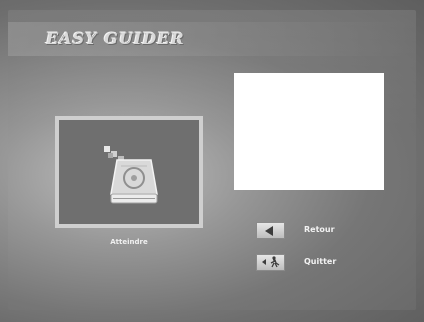 This screenshot has height=322, width=424. Describe the element at coordinates (115, 38) in the screenshot. I see `app-title: Easy Guider` at that location.